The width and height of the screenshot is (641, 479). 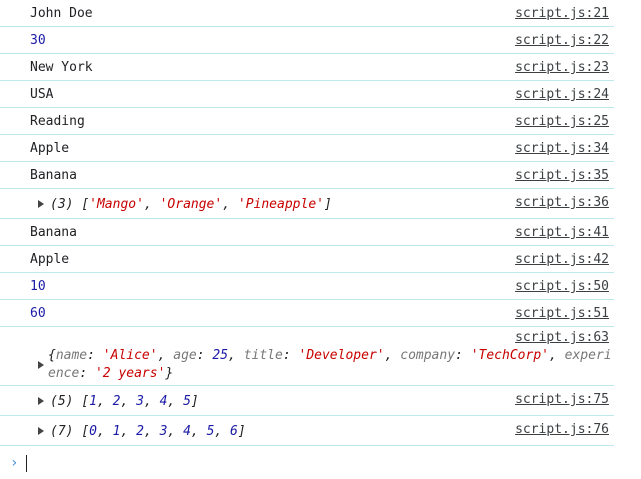 What do you see at coordinates (116, 204) in the screenshot?
I see `array-item: 'Mango'` at bounding box center [116, 204].